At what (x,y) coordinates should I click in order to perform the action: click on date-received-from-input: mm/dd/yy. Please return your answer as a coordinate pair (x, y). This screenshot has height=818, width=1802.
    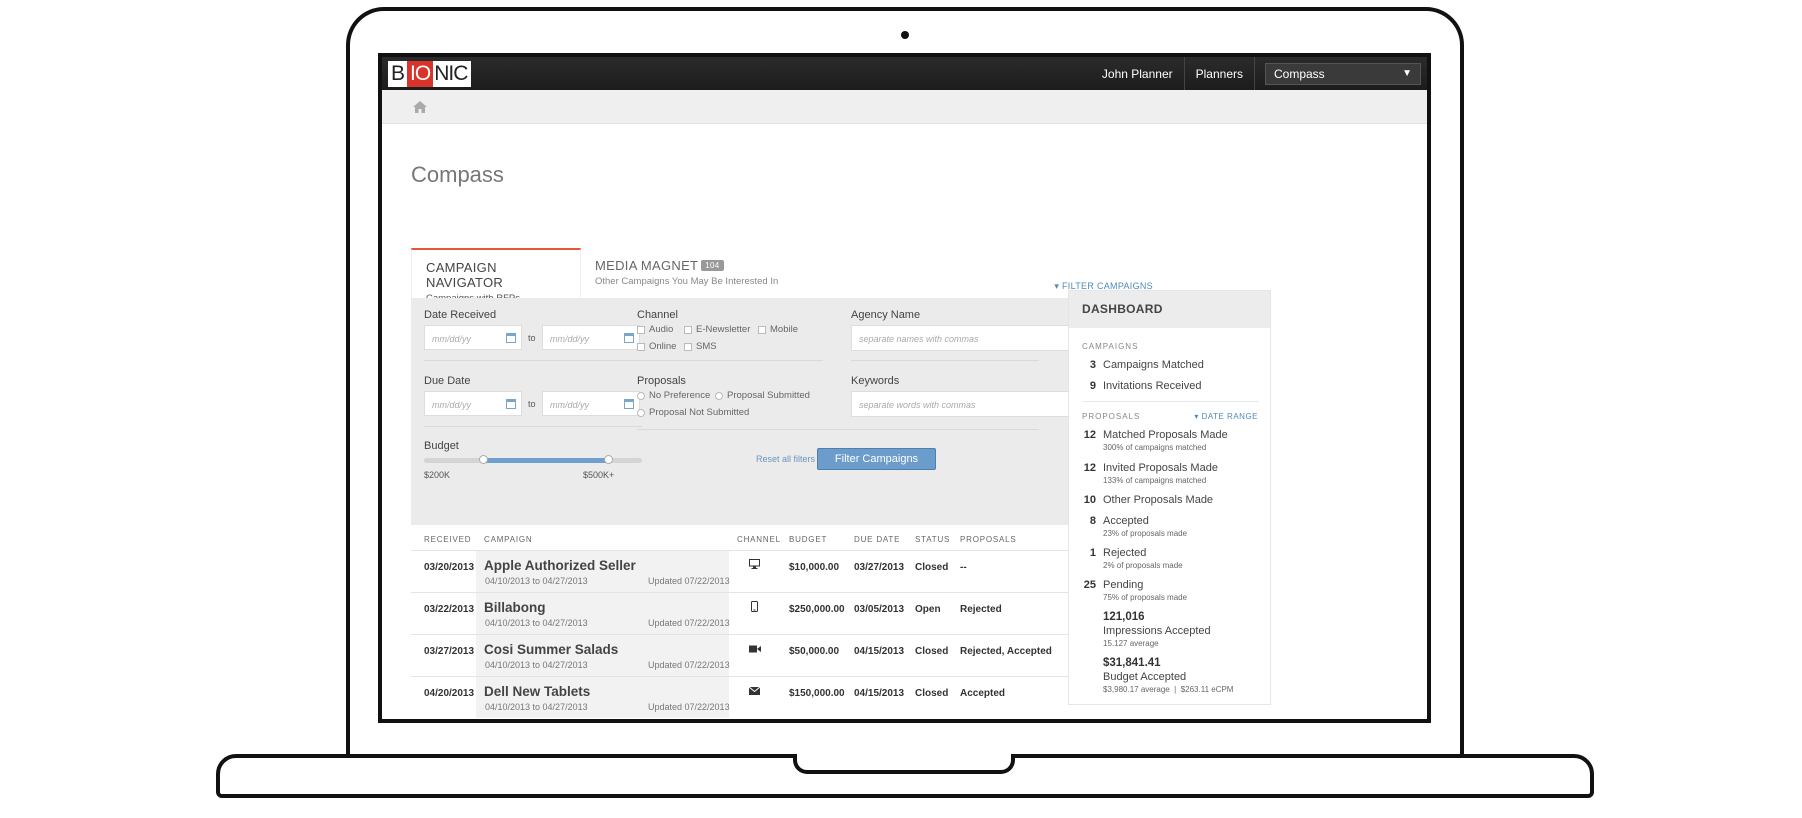
    Looking at the image, I should click on (473, 337).